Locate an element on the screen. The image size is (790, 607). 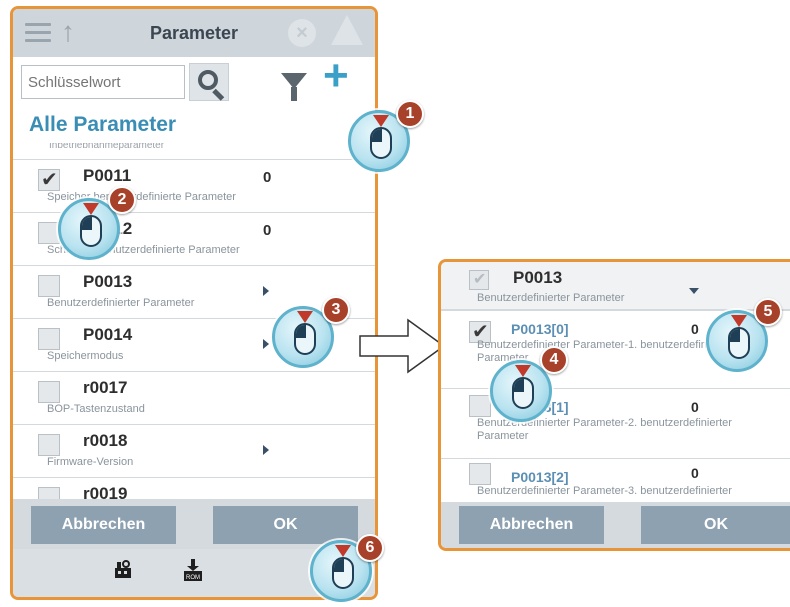
list-item: r0018 Firmware-Version is located at coordinates (194, 450).